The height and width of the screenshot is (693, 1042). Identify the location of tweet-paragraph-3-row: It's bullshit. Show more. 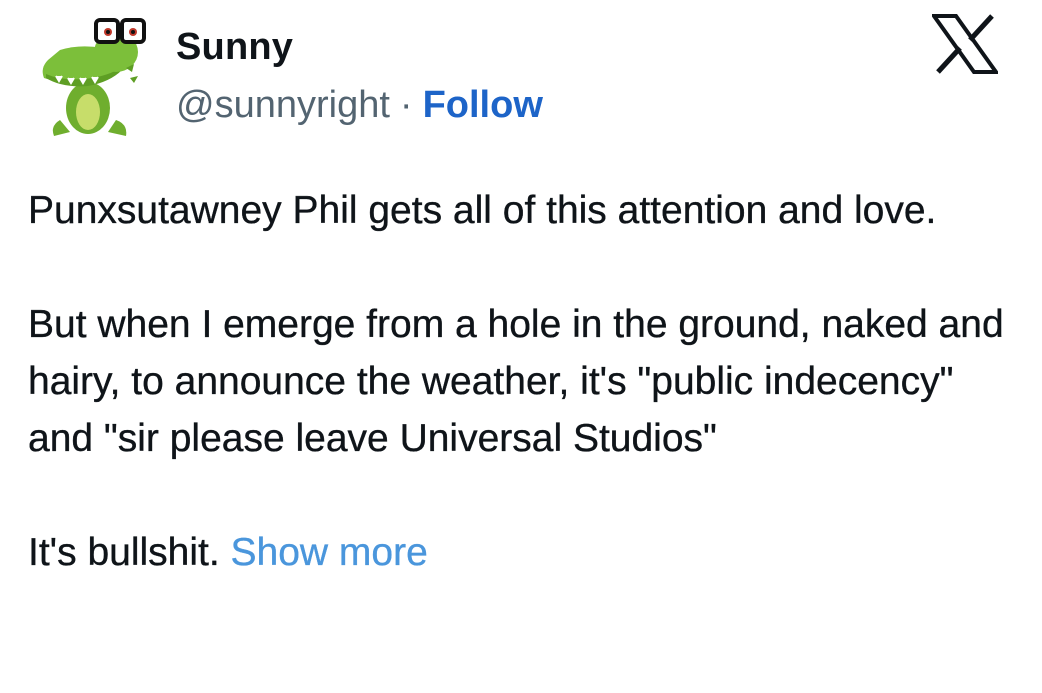
(520, 552).